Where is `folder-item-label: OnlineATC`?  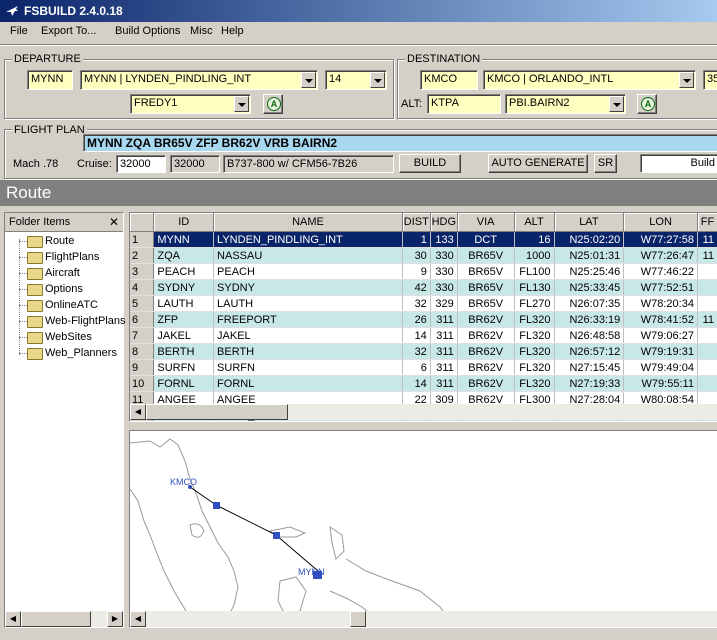
folder-item-label: OnlineATC is located at coordinates (71, 305).